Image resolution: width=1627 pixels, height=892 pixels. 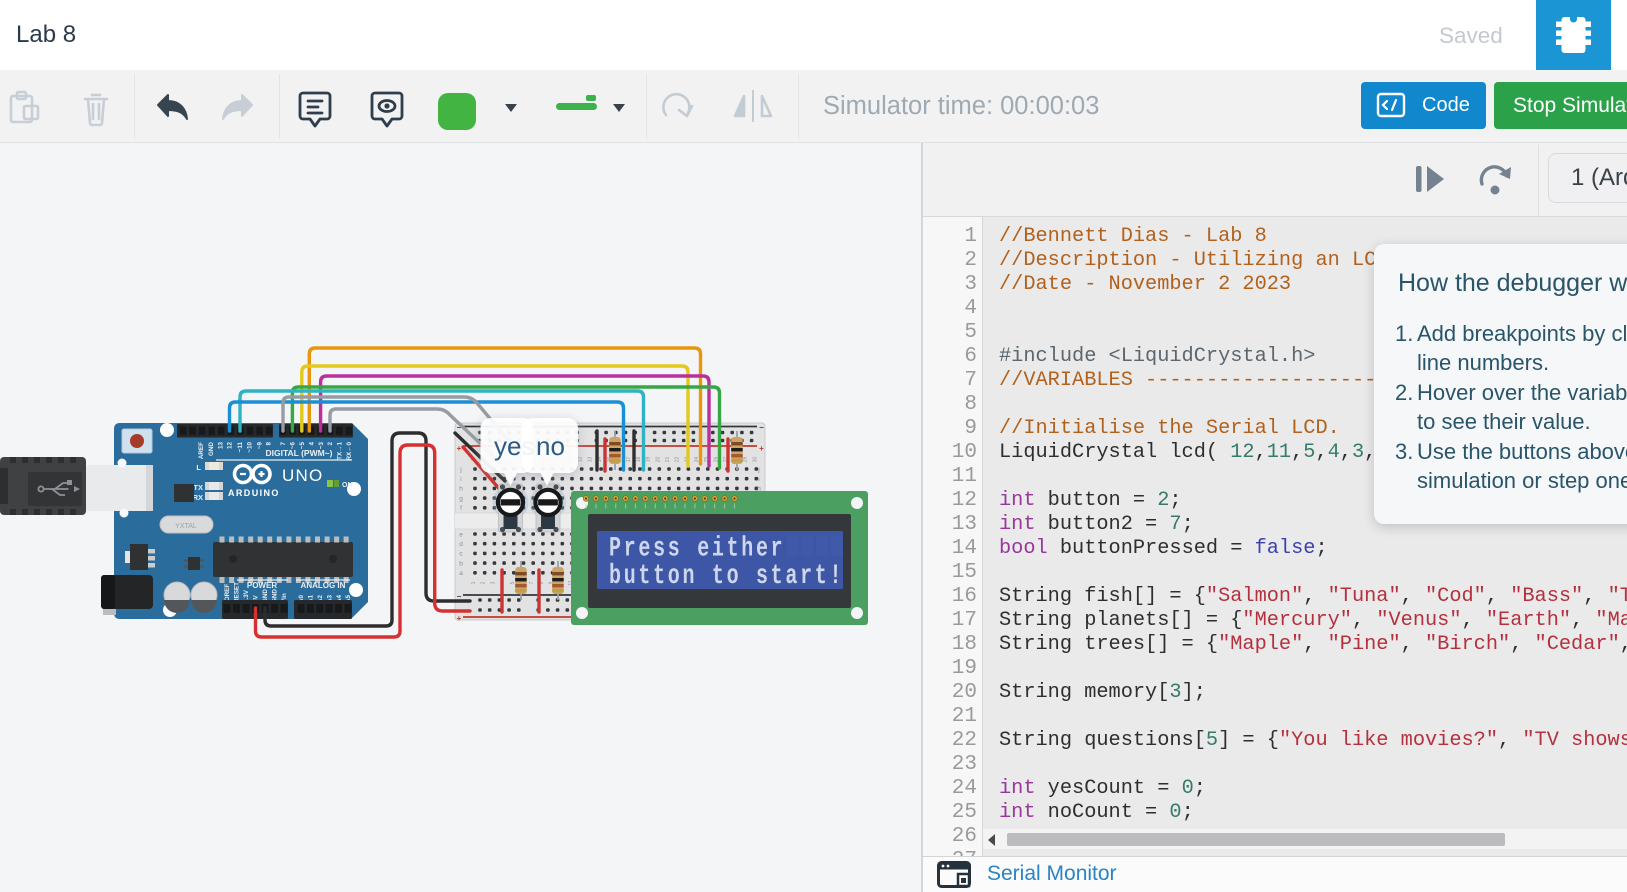 What do you see at coordinates (550, 446) in the screenshot?
I see `svg-text: no` at bounding box center [550, 446].